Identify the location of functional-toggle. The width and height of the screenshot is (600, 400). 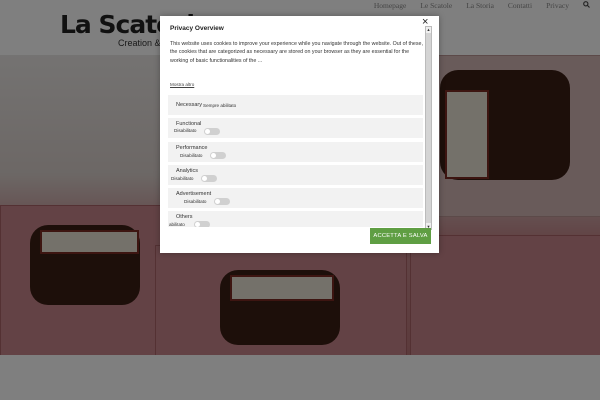
(212, 132).